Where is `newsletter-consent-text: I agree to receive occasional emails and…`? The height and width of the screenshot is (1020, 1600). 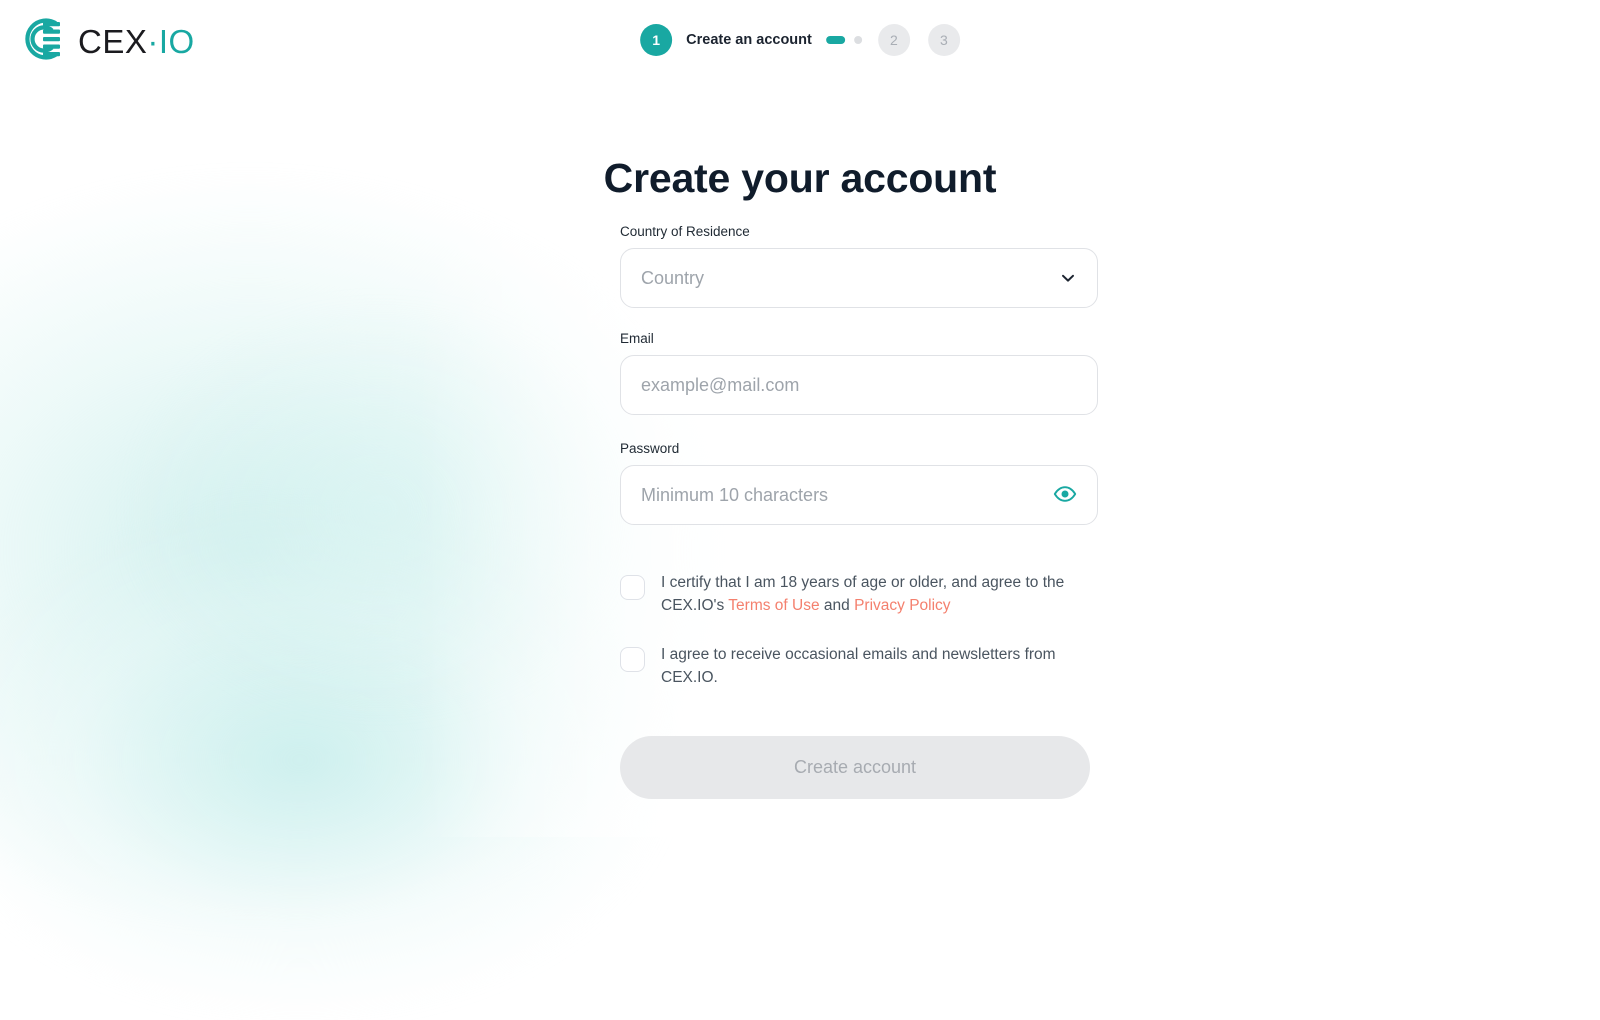 newsletter-consent-text: I agree to receive occasional emails and… is located at coordinates (858, 665).